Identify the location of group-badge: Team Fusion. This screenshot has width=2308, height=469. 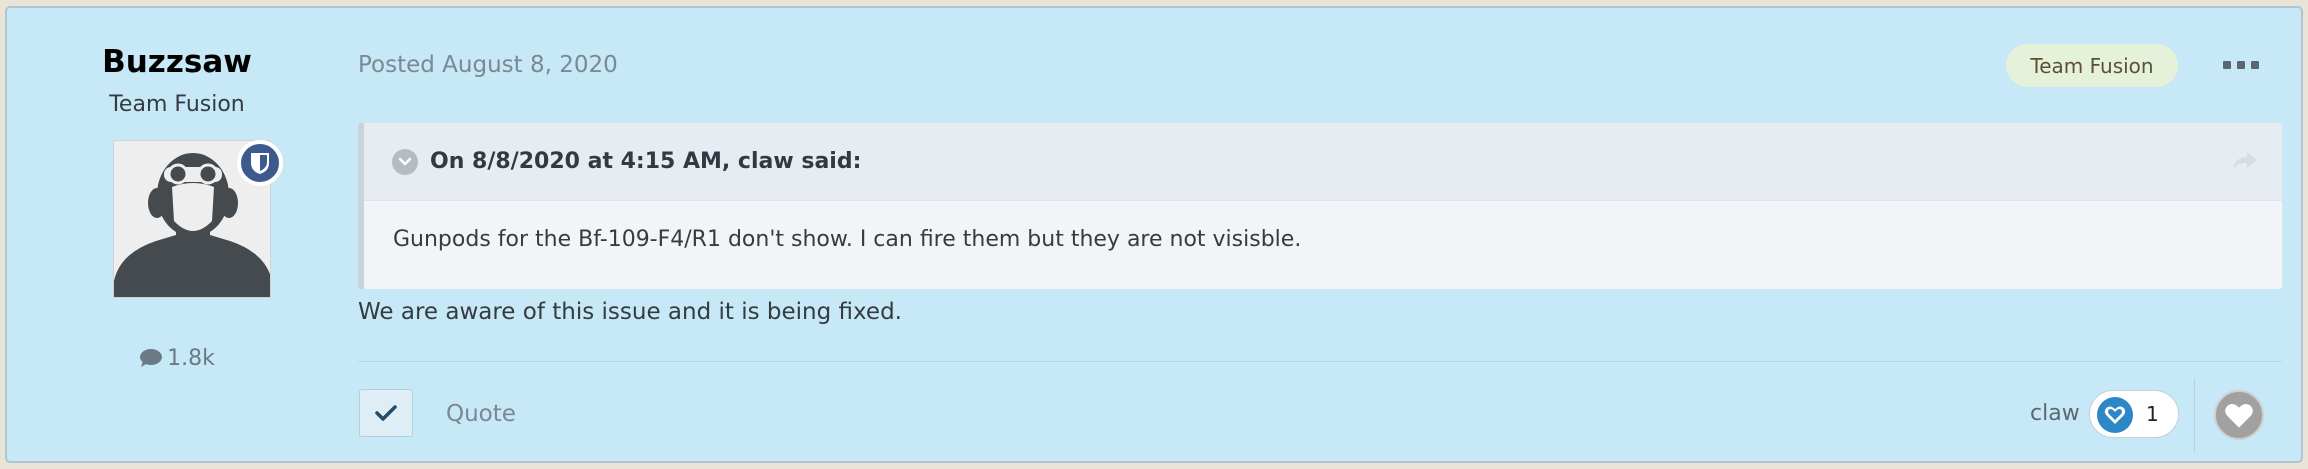
(2092, 65).